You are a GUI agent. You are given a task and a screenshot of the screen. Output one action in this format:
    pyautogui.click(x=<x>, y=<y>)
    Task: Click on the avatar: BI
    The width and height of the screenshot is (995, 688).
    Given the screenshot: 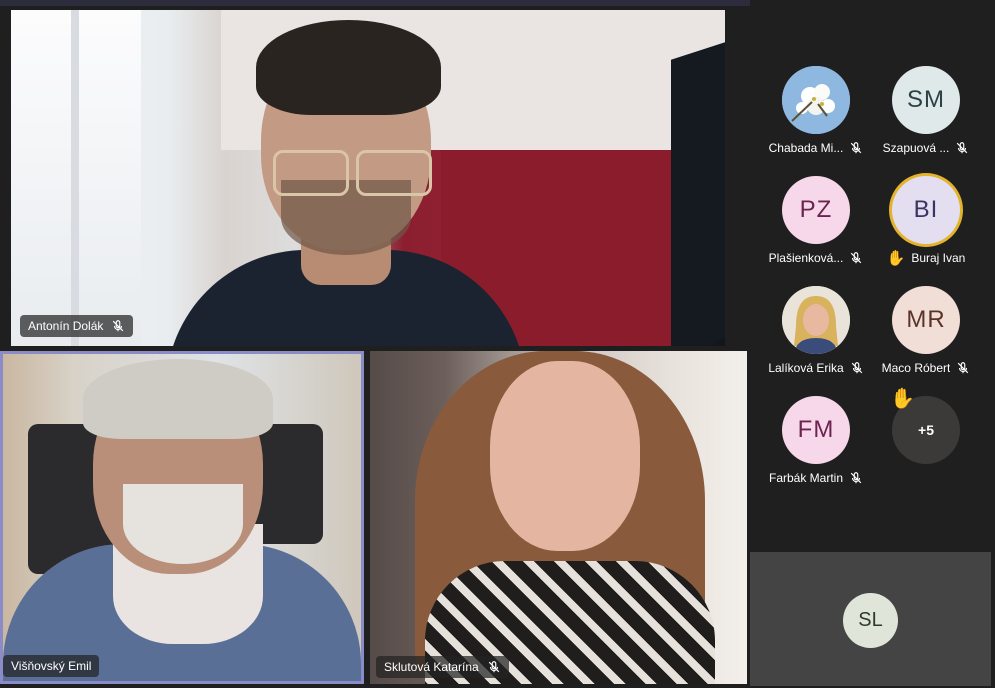 What is the action you would take?
    pyautogui.click(x=926, y=210)
    